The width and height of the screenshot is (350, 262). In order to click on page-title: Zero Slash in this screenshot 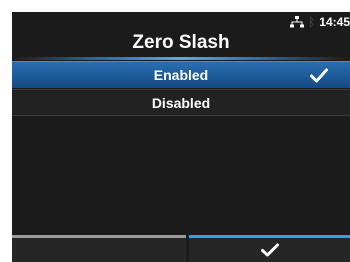, I will do `click(181, 42)`.